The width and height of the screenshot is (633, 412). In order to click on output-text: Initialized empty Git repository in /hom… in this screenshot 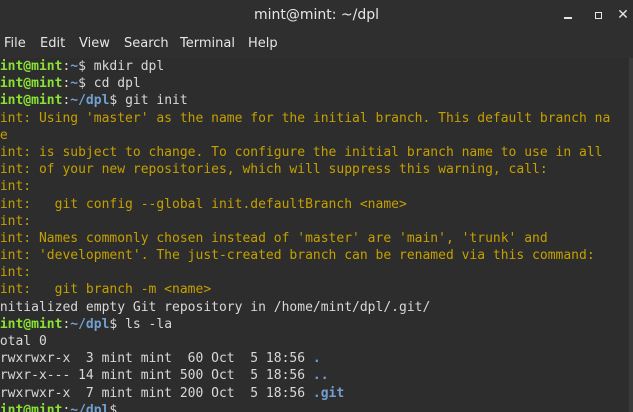, I will do `click(215, 307)`.